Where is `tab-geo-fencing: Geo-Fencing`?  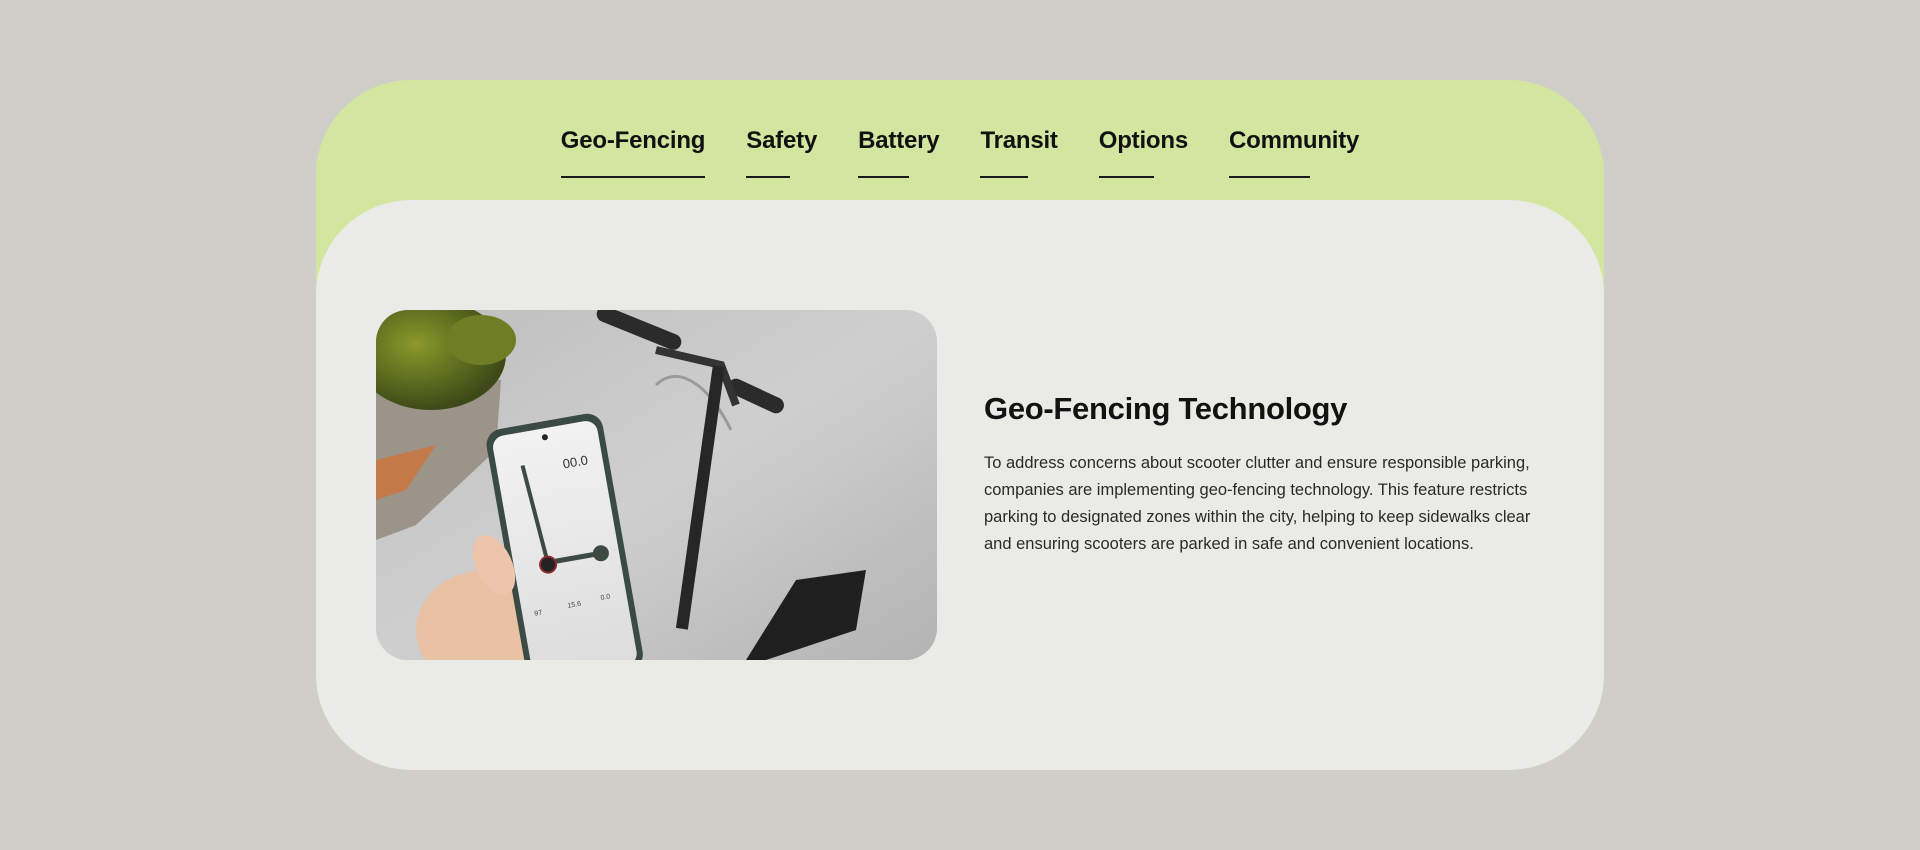 tab-geo-fencing: Geo-Fencing is located at coordinates (633, 152).